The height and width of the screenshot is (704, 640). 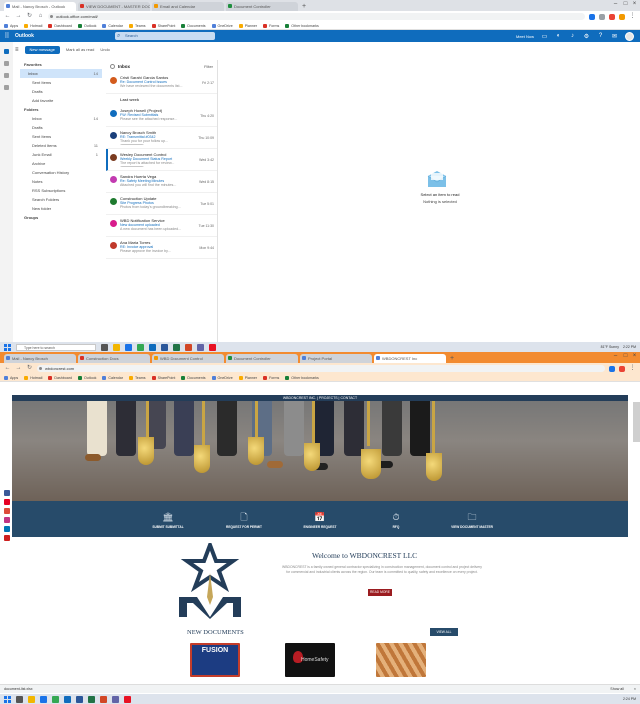 I want to click on windows-start-icon, so click(x=7, y=699).